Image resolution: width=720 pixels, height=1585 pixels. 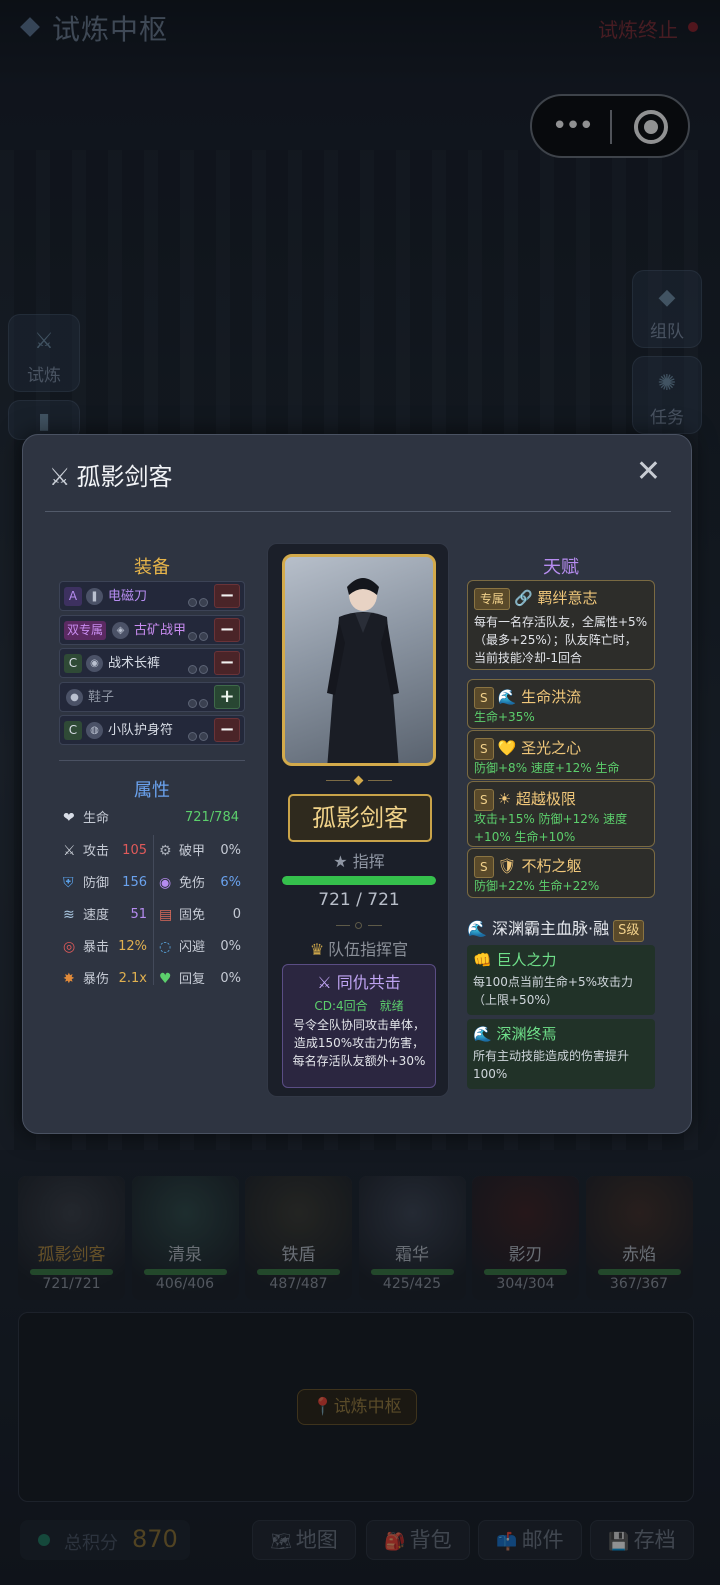 What do you see at coordinates (69, 915) in the screenshot?
I see `wind-icon: ≋` at bounding box center [69, 915].